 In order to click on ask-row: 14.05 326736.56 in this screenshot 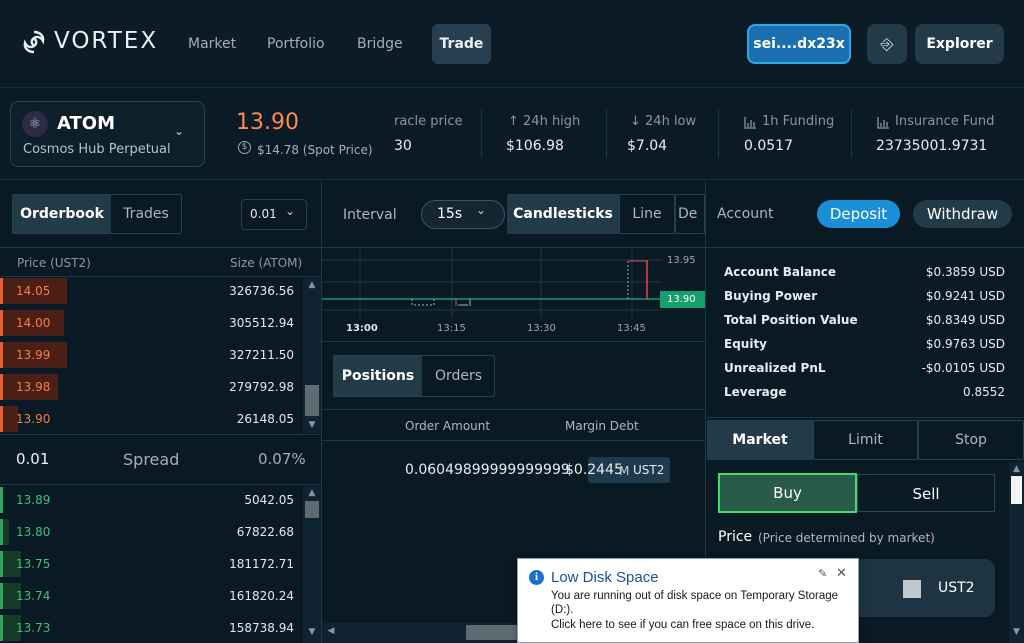, I will do `click(151, 291)`.